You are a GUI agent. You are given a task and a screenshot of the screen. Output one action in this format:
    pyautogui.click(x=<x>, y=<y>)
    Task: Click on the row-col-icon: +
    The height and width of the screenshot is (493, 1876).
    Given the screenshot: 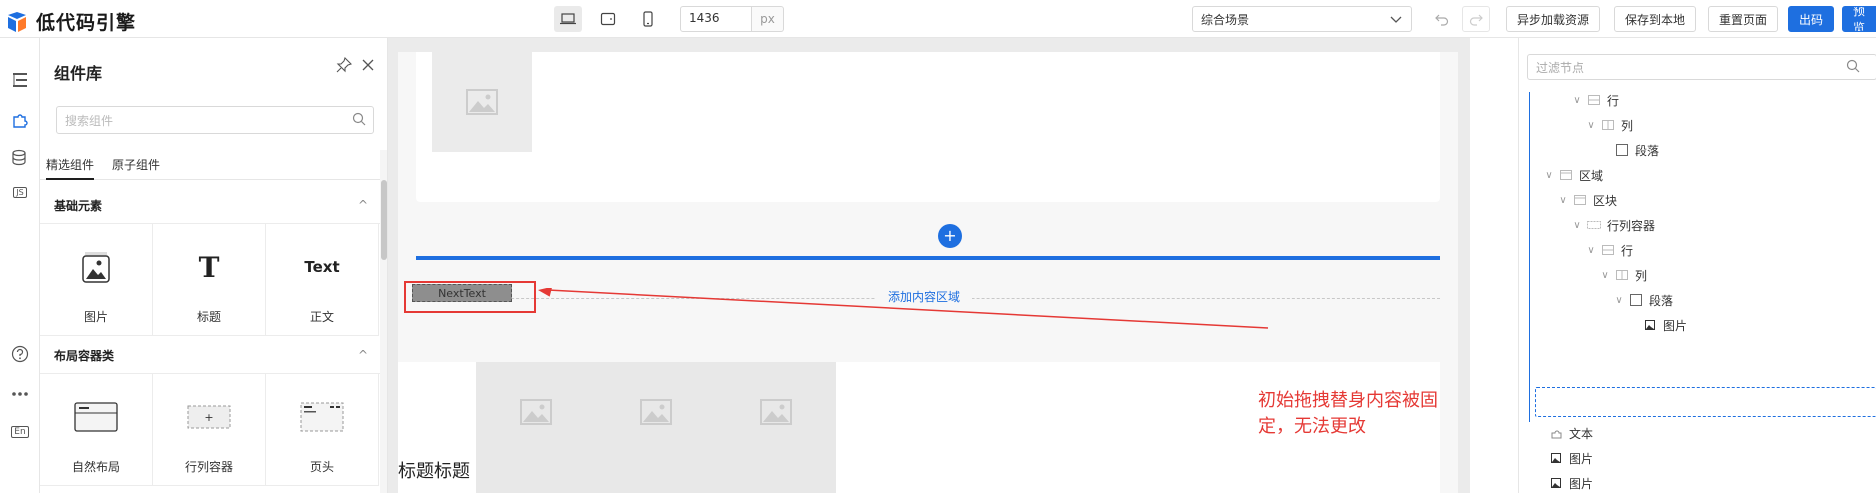 What is the action you would take?
    pyautogui.click(x=209, y=417)
    